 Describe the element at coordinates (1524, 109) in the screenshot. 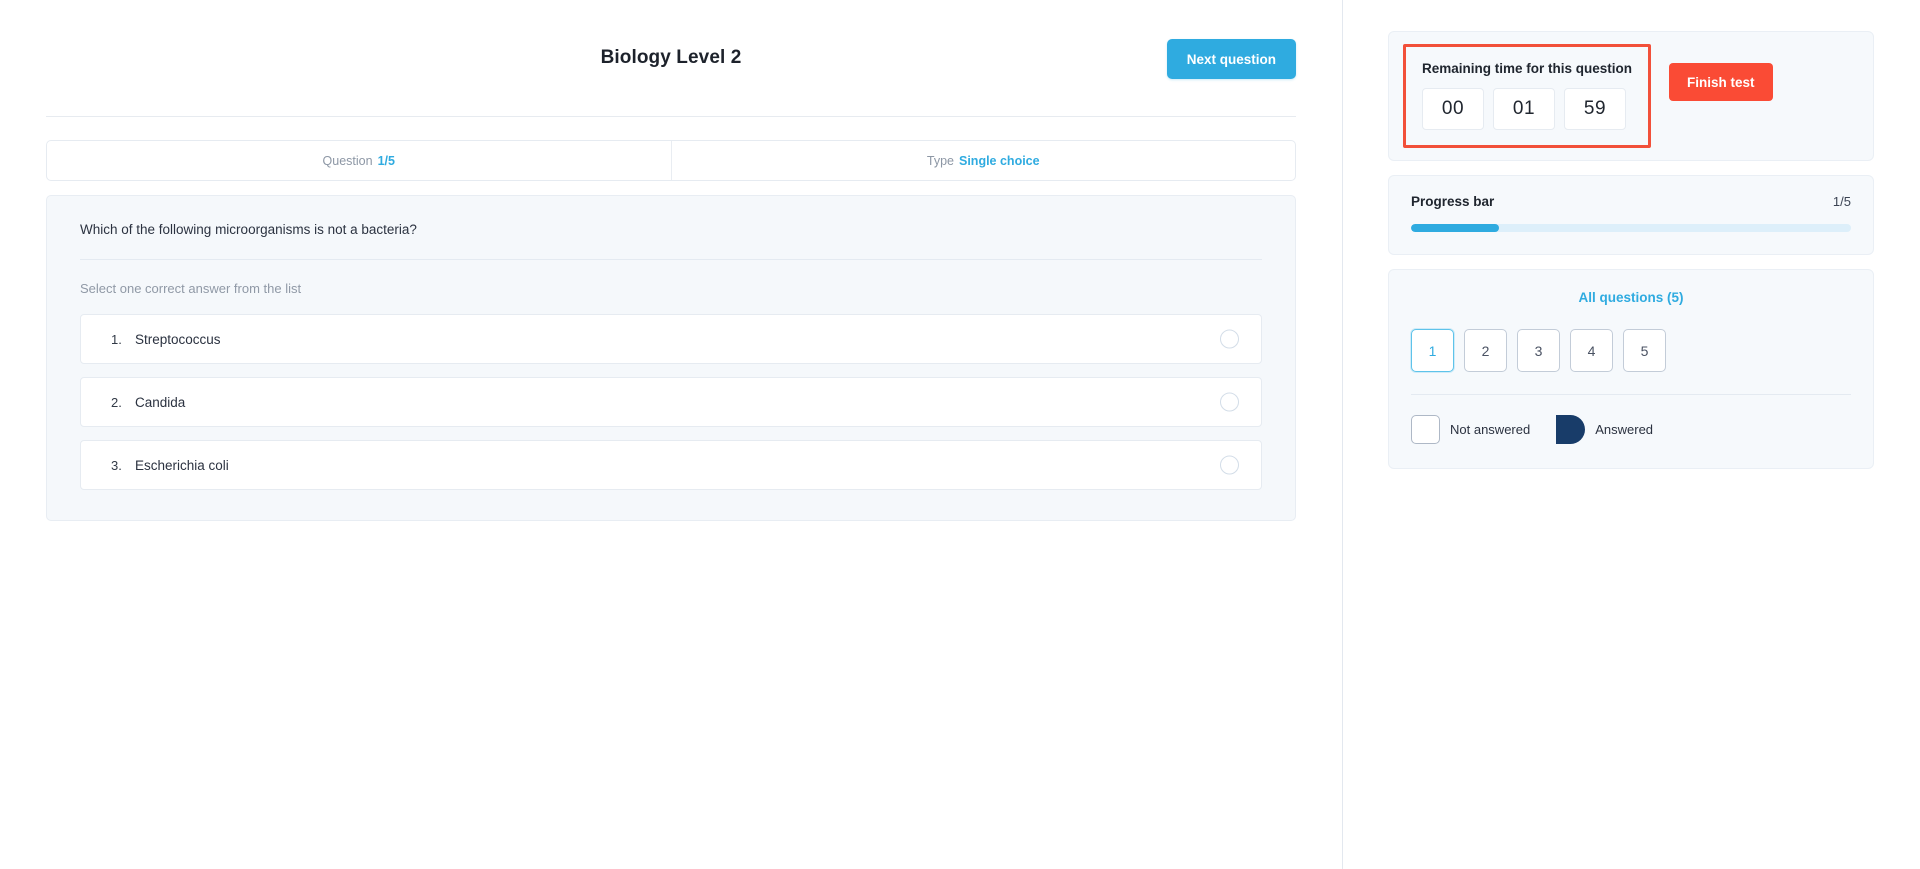

I see `timer-minutes: 01` at that location.